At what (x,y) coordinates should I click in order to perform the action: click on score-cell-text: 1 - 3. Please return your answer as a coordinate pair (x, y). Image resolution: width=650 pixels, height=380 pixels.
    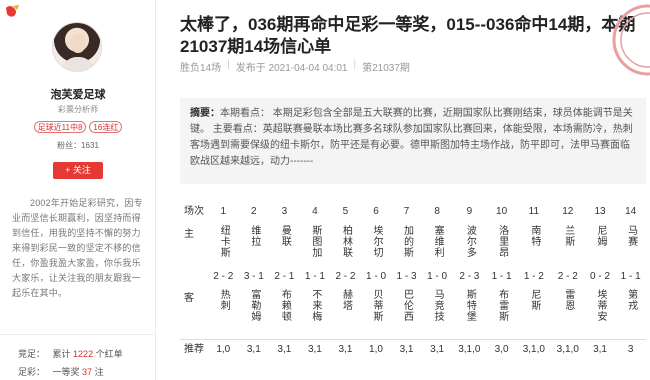
    Looking at the image, I should click on (406, 276).